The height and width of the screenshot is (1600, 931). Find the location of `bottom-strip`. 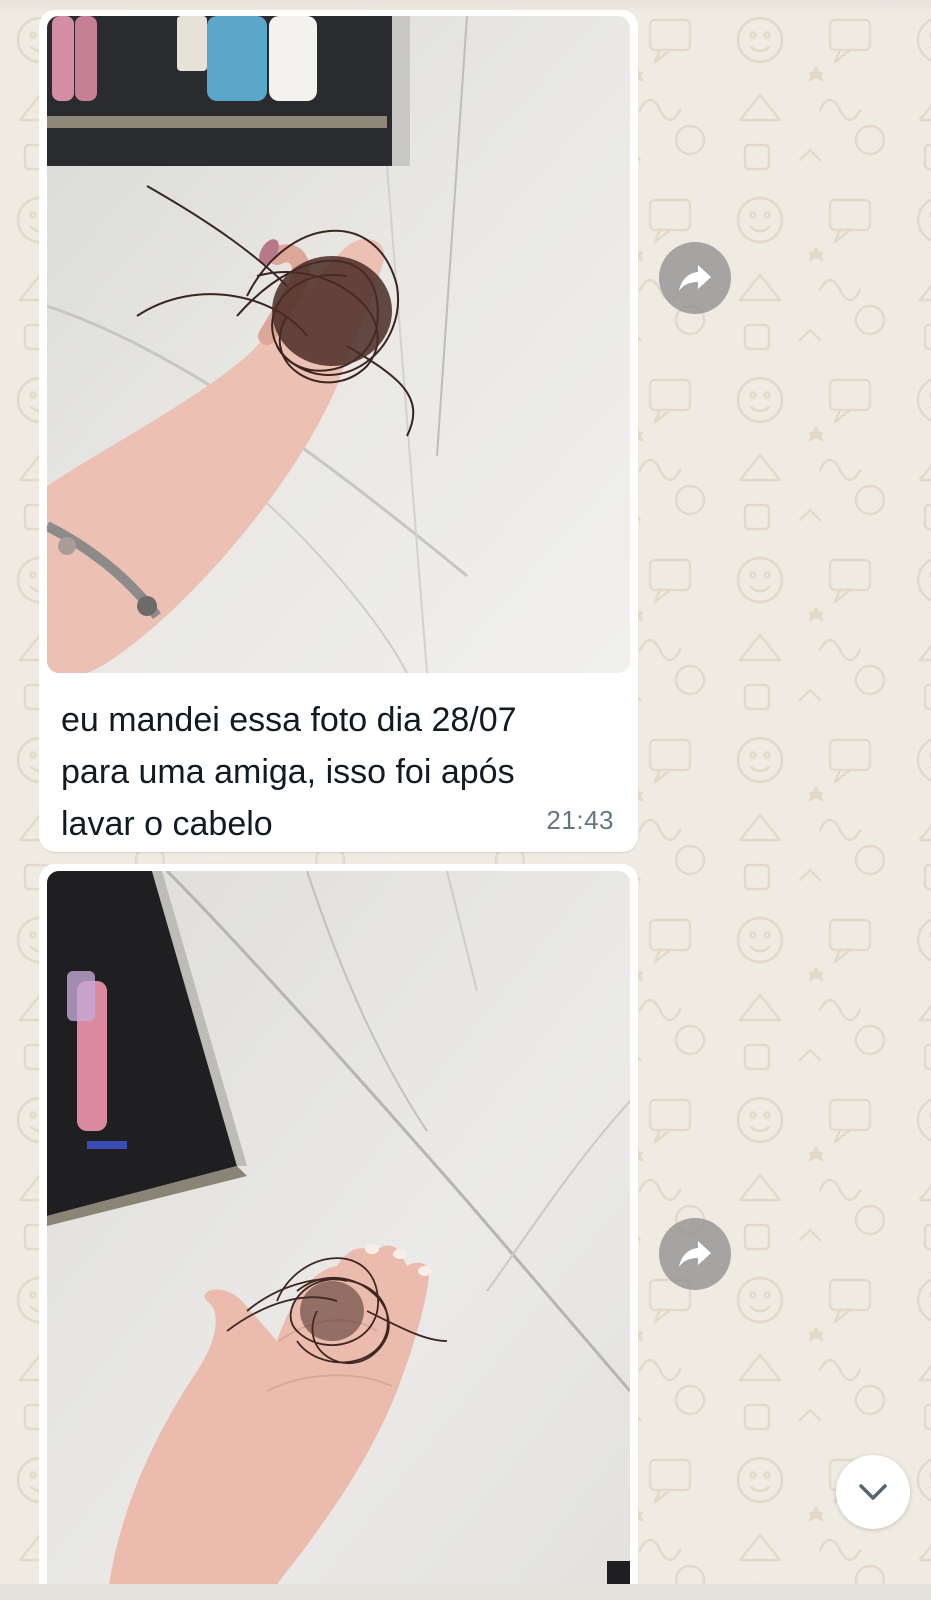

bottom-strip is located at coordinates (465, 1592).